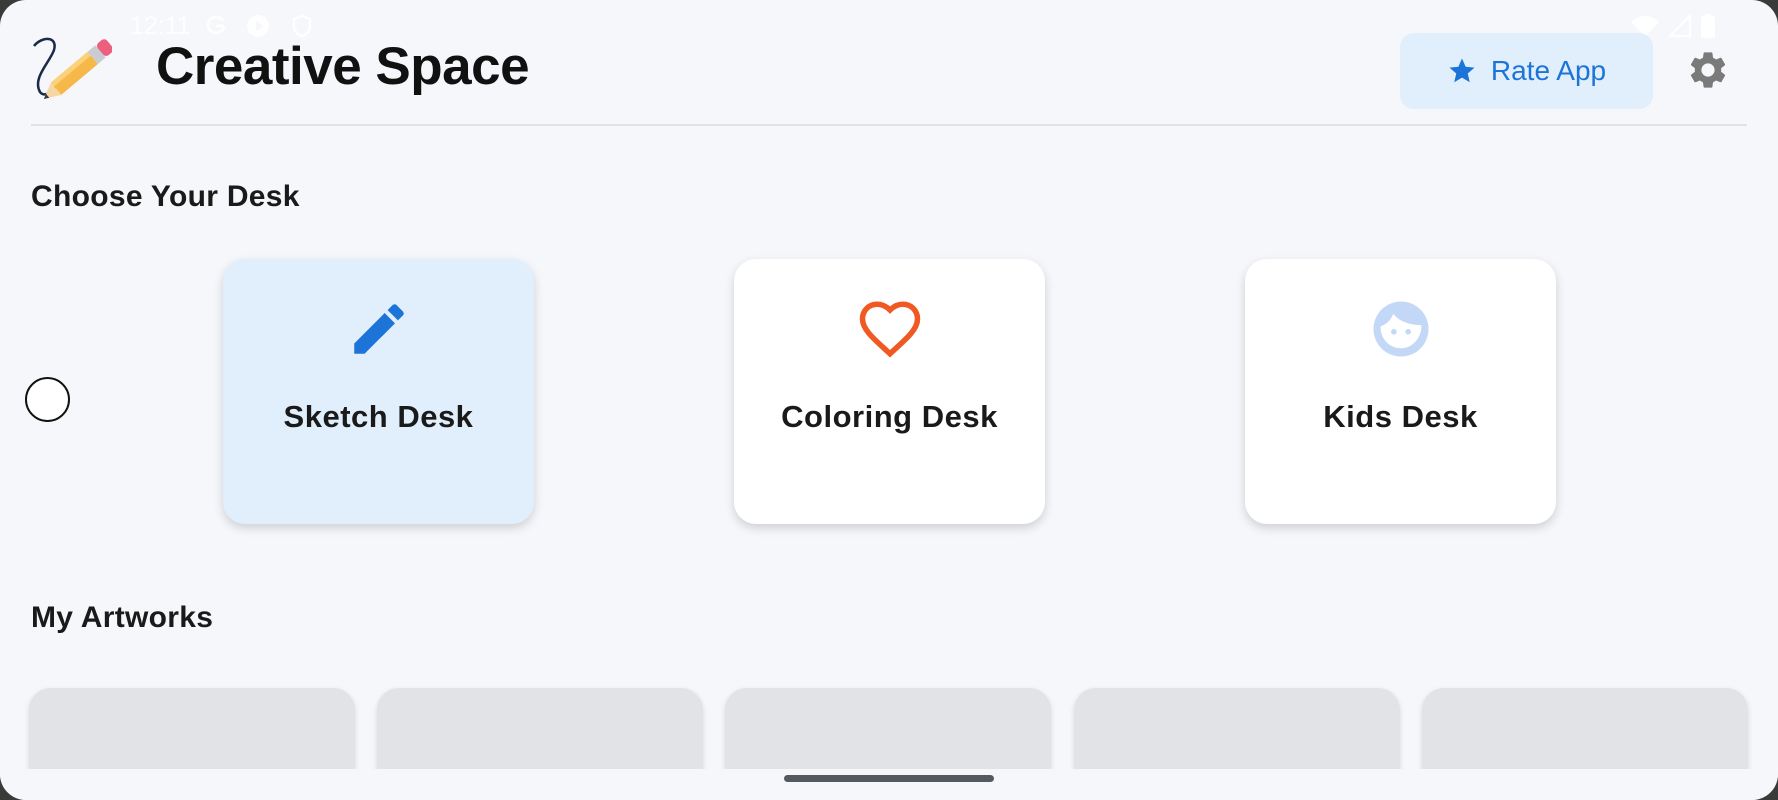  Describe the element at coordinates (889, 125) in the screenshot. I see `header-divider` at that location.